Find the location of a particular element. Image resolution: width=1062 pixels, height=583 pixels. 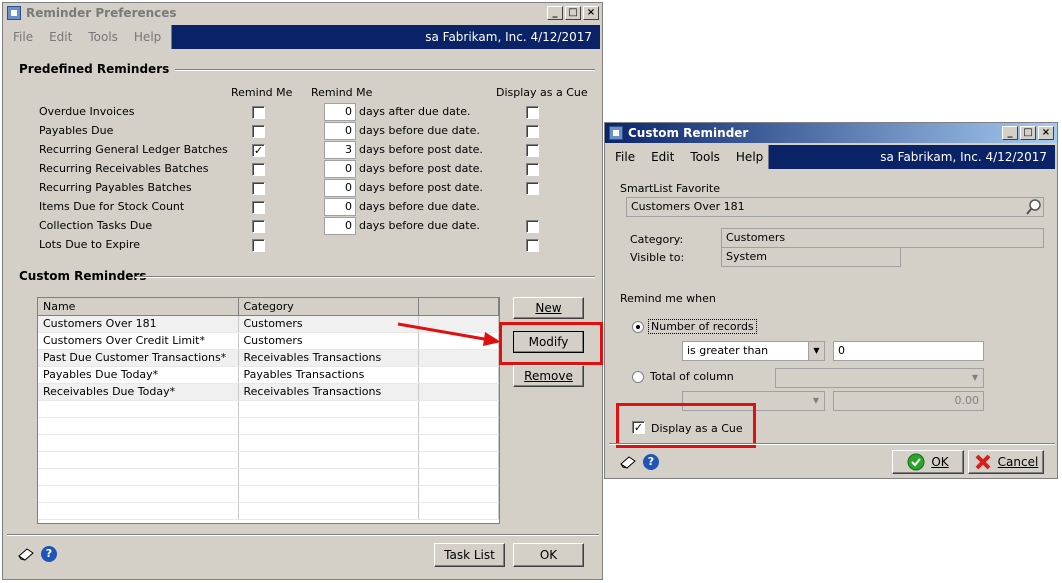

cancel-button: Cancel is located at coordinates (1006, 462).